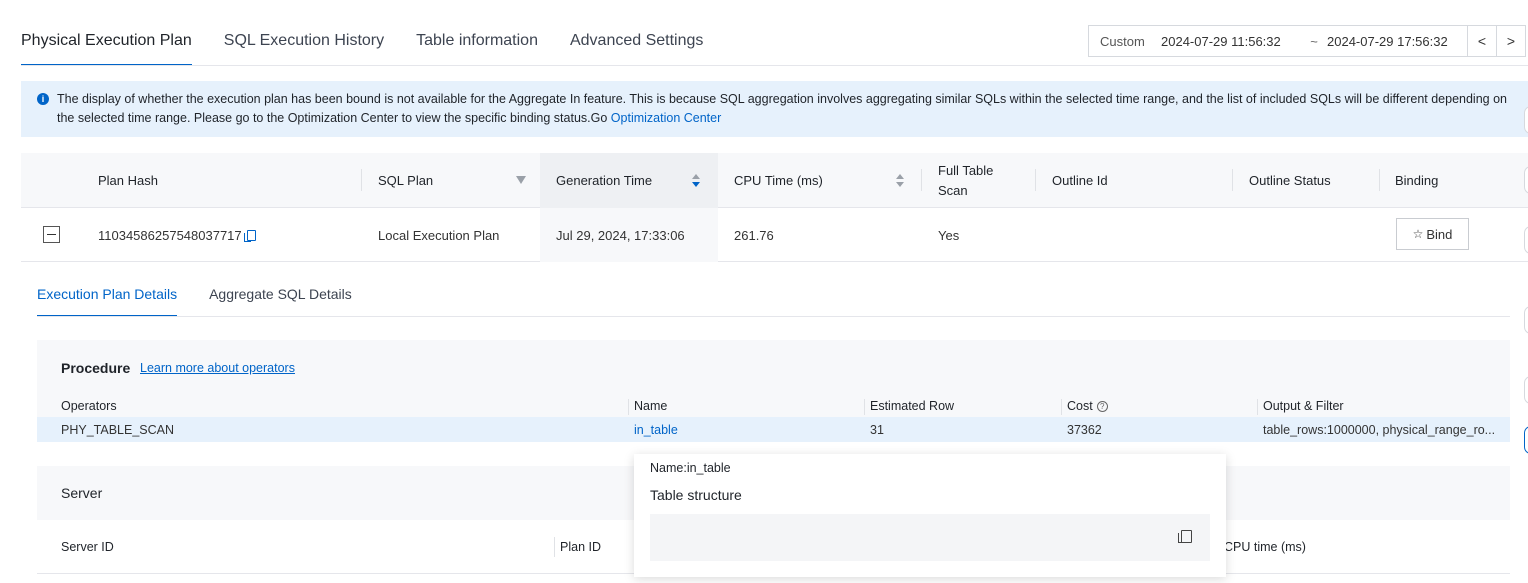 This screenshot has height=583, width=1528. What do you see at coordinates (754, 235) in the screenshot?
I see `cpu-time-cell: 261.76` at bounding box center [754, 235].